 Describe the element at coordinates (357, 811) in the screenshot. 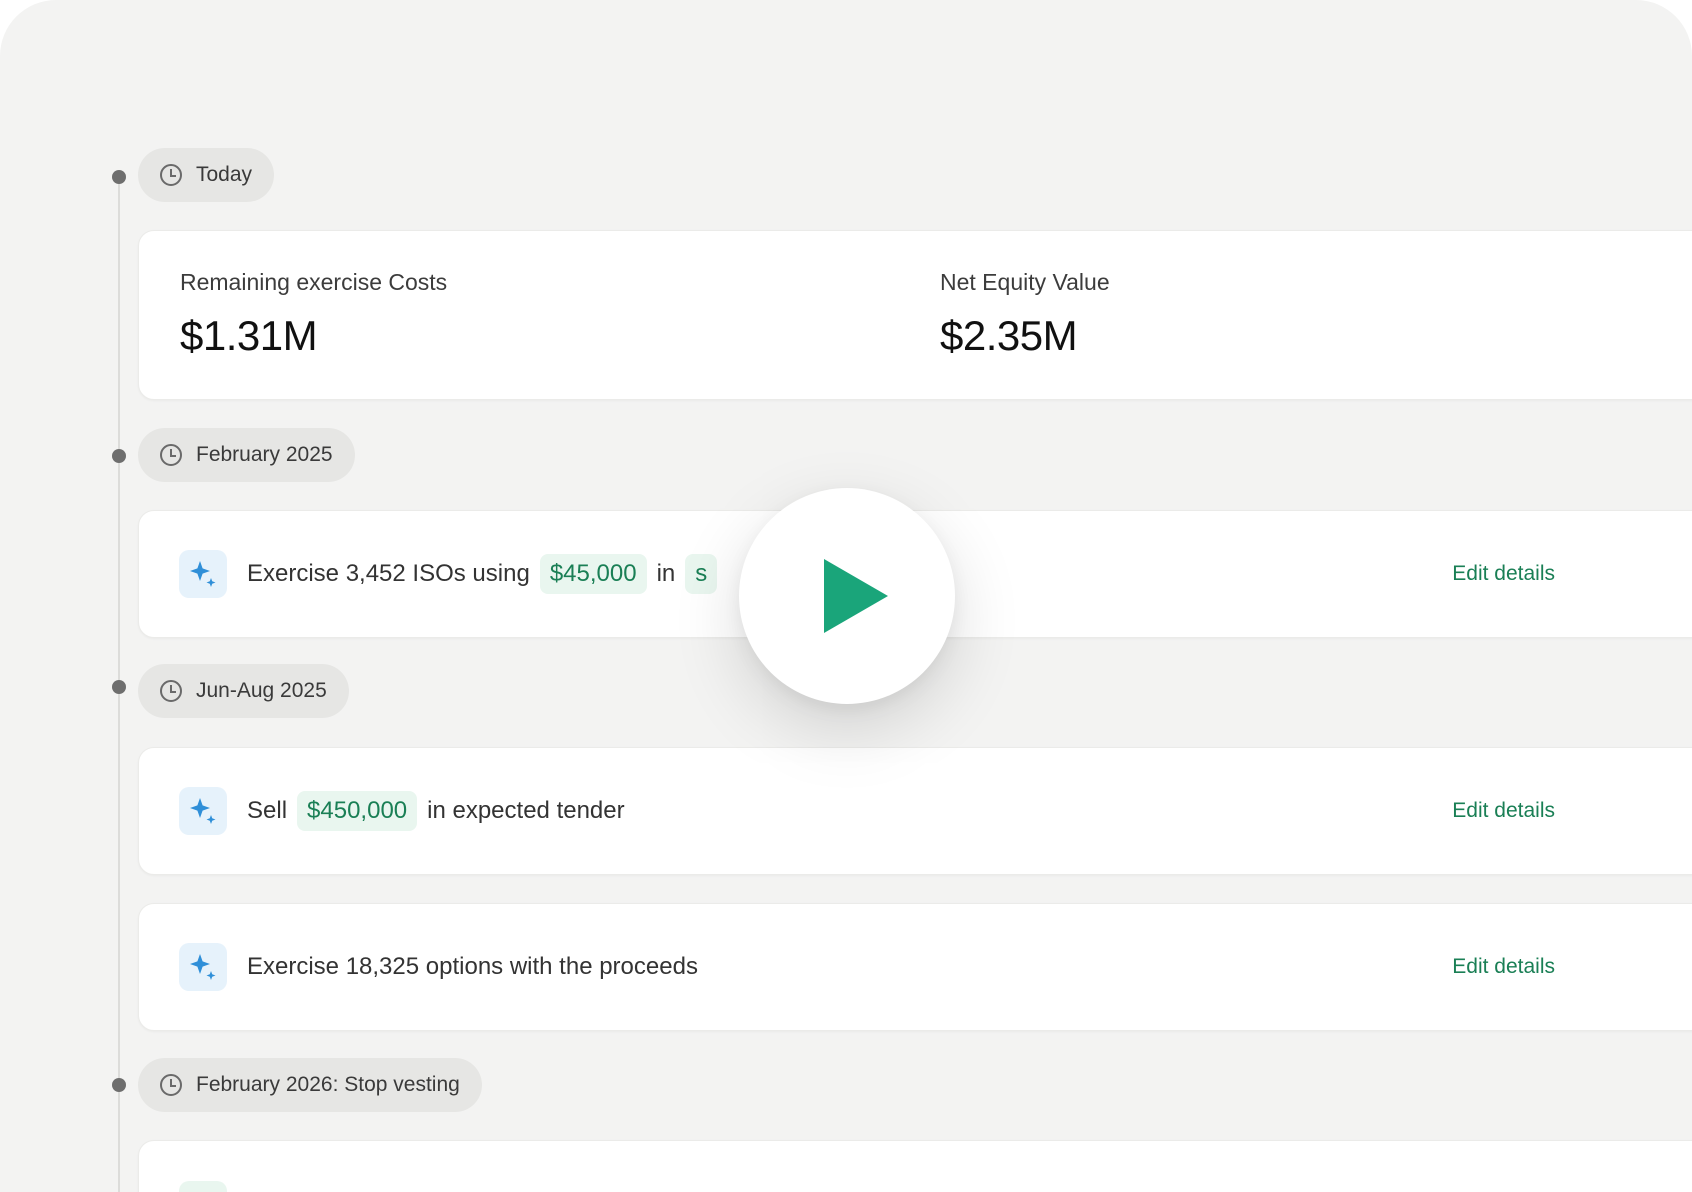

I see `amount-chip: $450,000` at that location.